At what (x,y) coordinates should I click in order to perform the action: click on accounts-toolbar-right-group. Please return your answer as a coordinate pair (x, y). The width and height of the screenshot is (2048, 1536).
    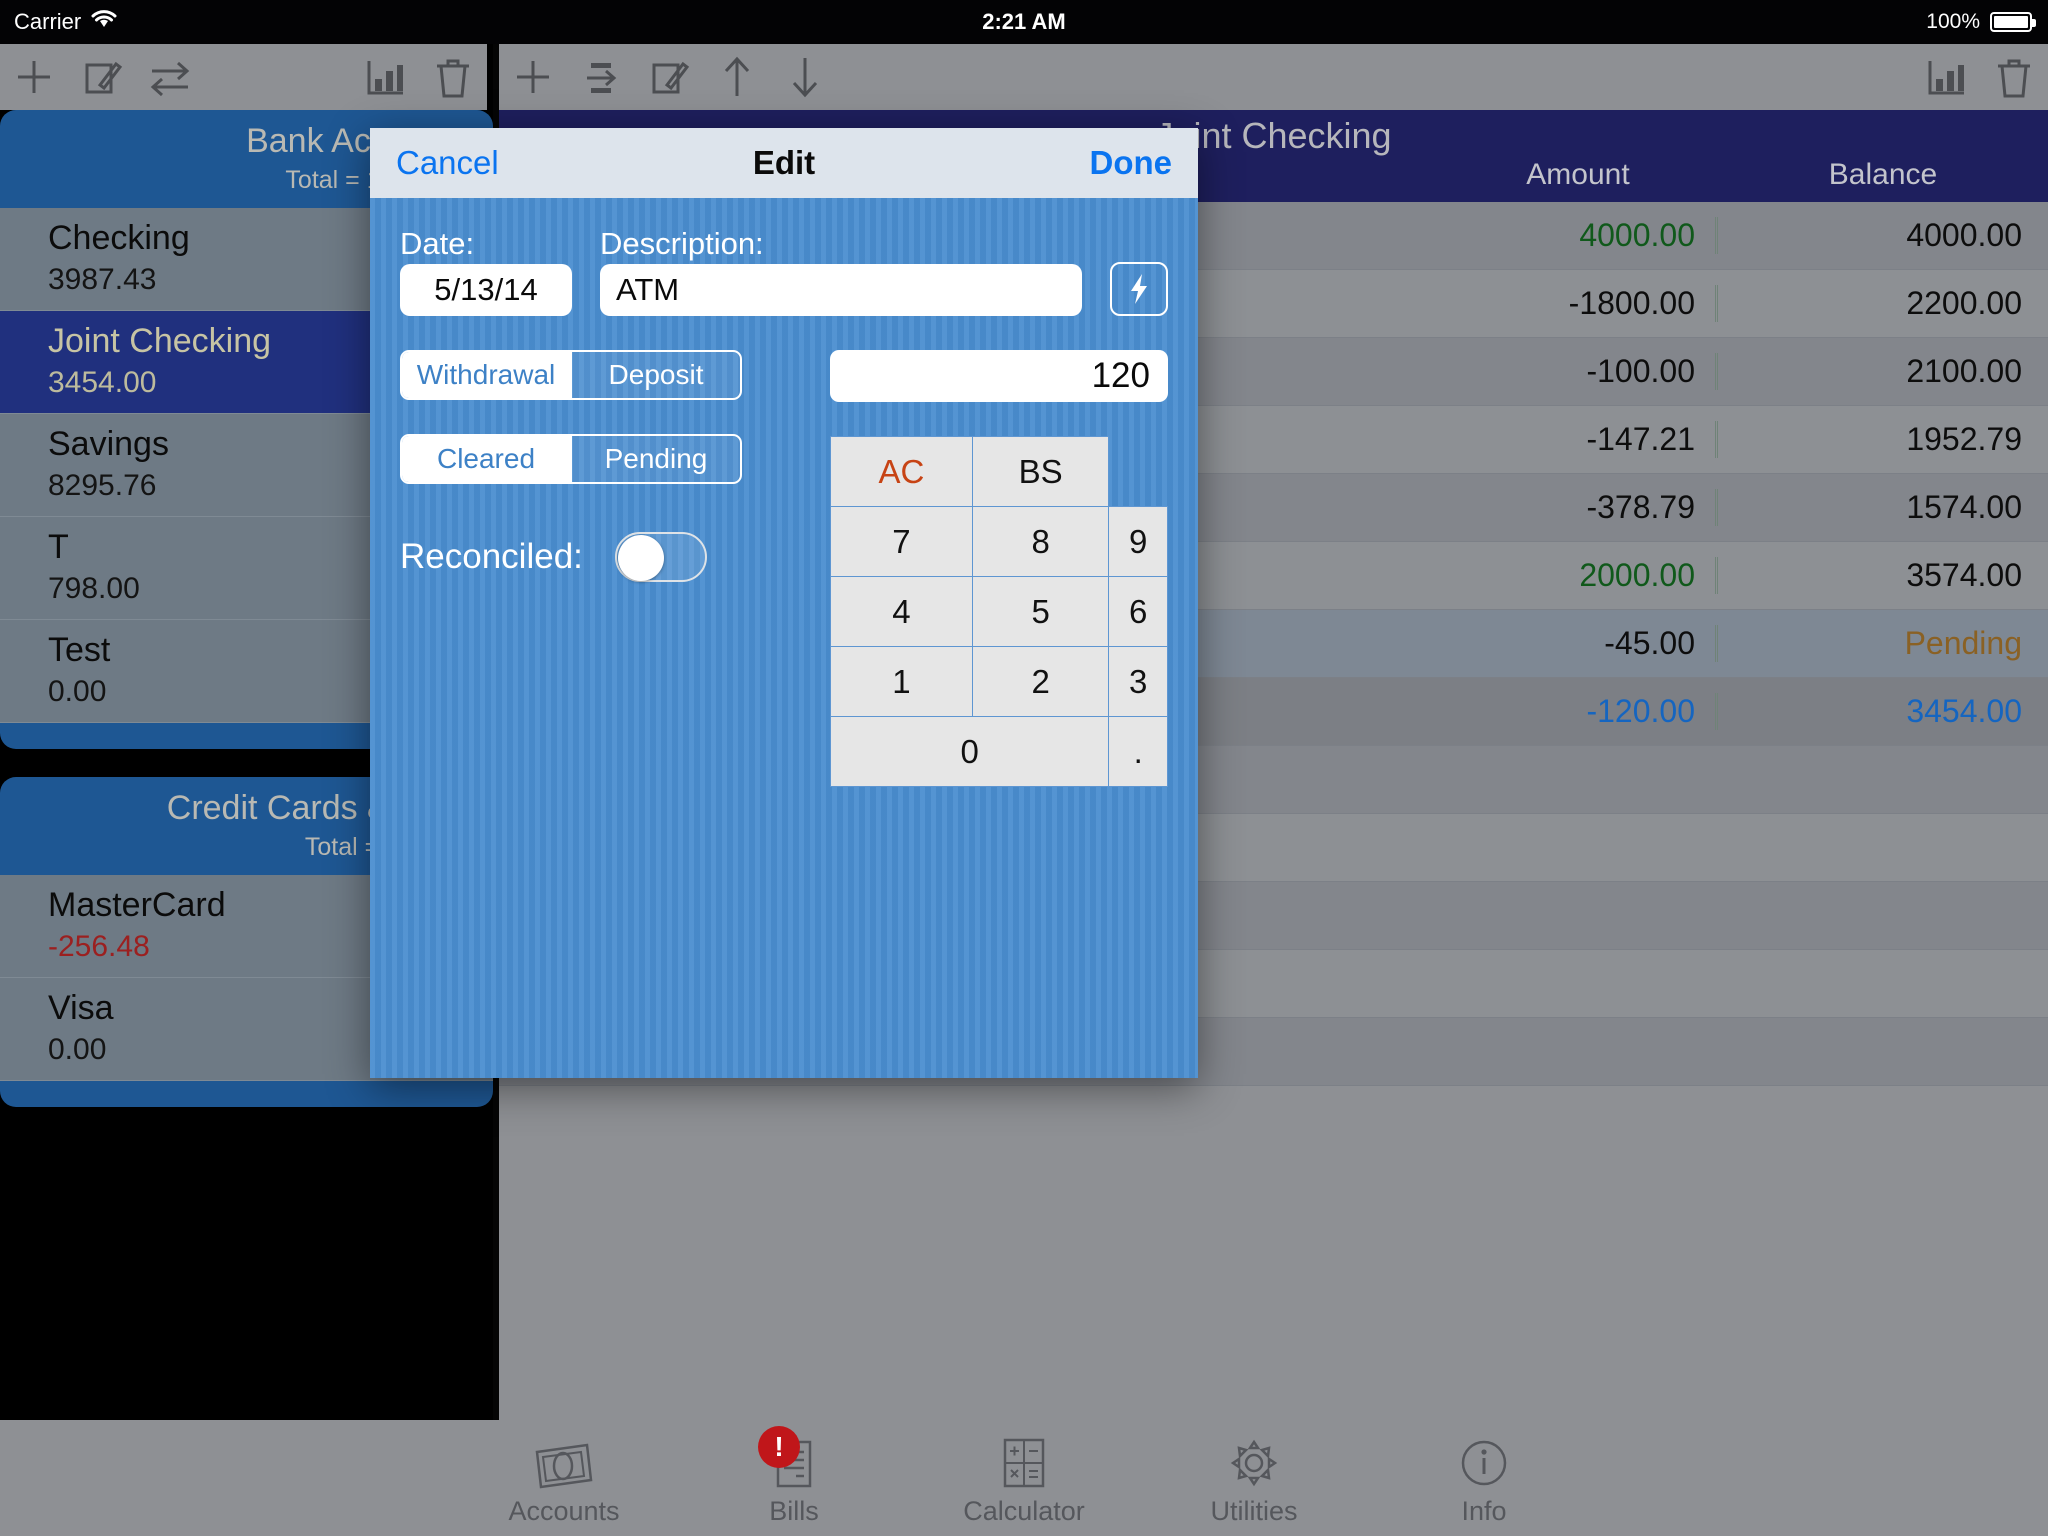
    Looking at the image, I should click on (419, 77).